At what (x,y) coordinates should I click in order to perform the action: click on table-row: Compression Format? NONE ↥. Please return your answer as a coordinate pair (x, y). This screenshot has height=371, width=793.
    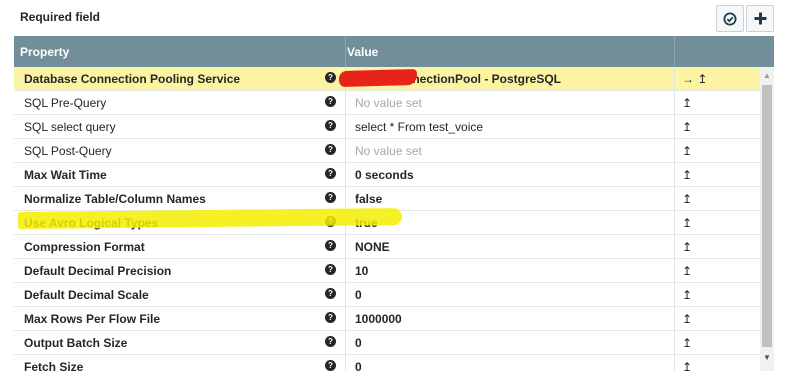
    Looking at the image, I should click on (387, 247).